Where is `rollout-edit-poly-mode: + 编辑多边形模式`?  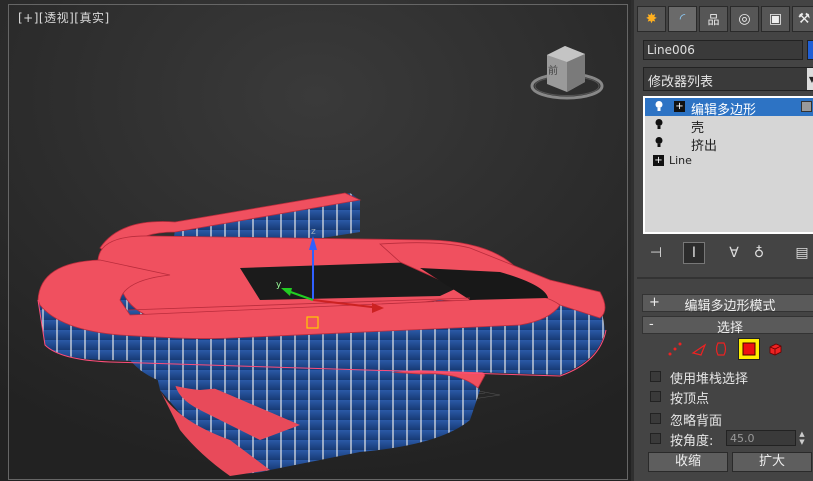 rollout-edit-poly-mode: + 编辑多边形模式 is located at coordinates (727, 304).